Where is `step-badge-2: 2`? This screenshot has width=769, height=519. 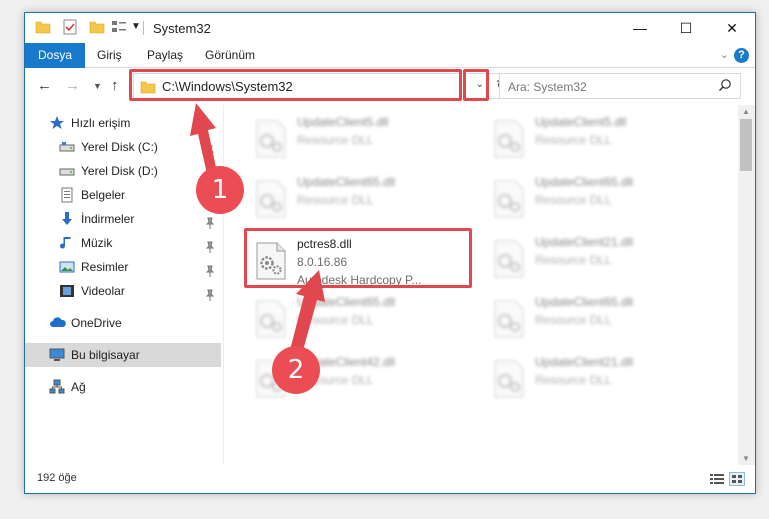 step-badge-2: 2 is located at coordinates (296, 370).